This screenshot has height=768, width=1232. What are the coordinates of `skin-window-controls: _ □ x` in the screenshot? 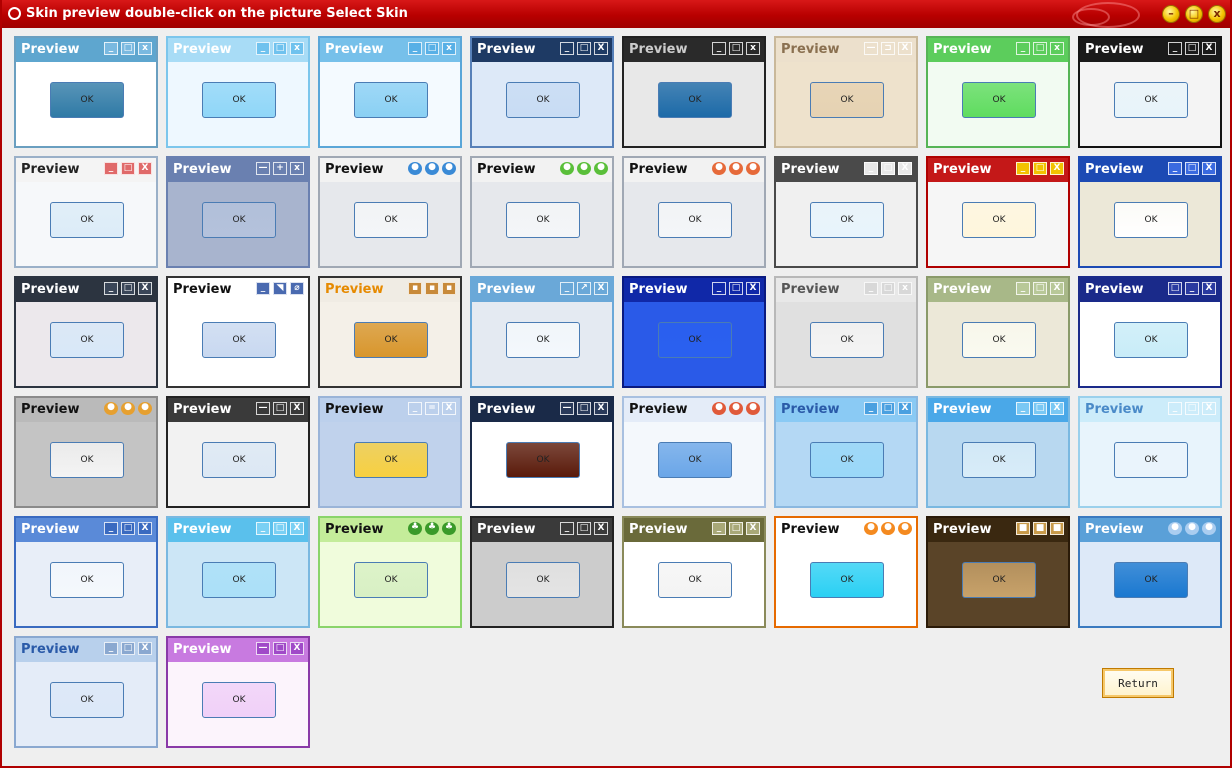 It's located at (736, 49).